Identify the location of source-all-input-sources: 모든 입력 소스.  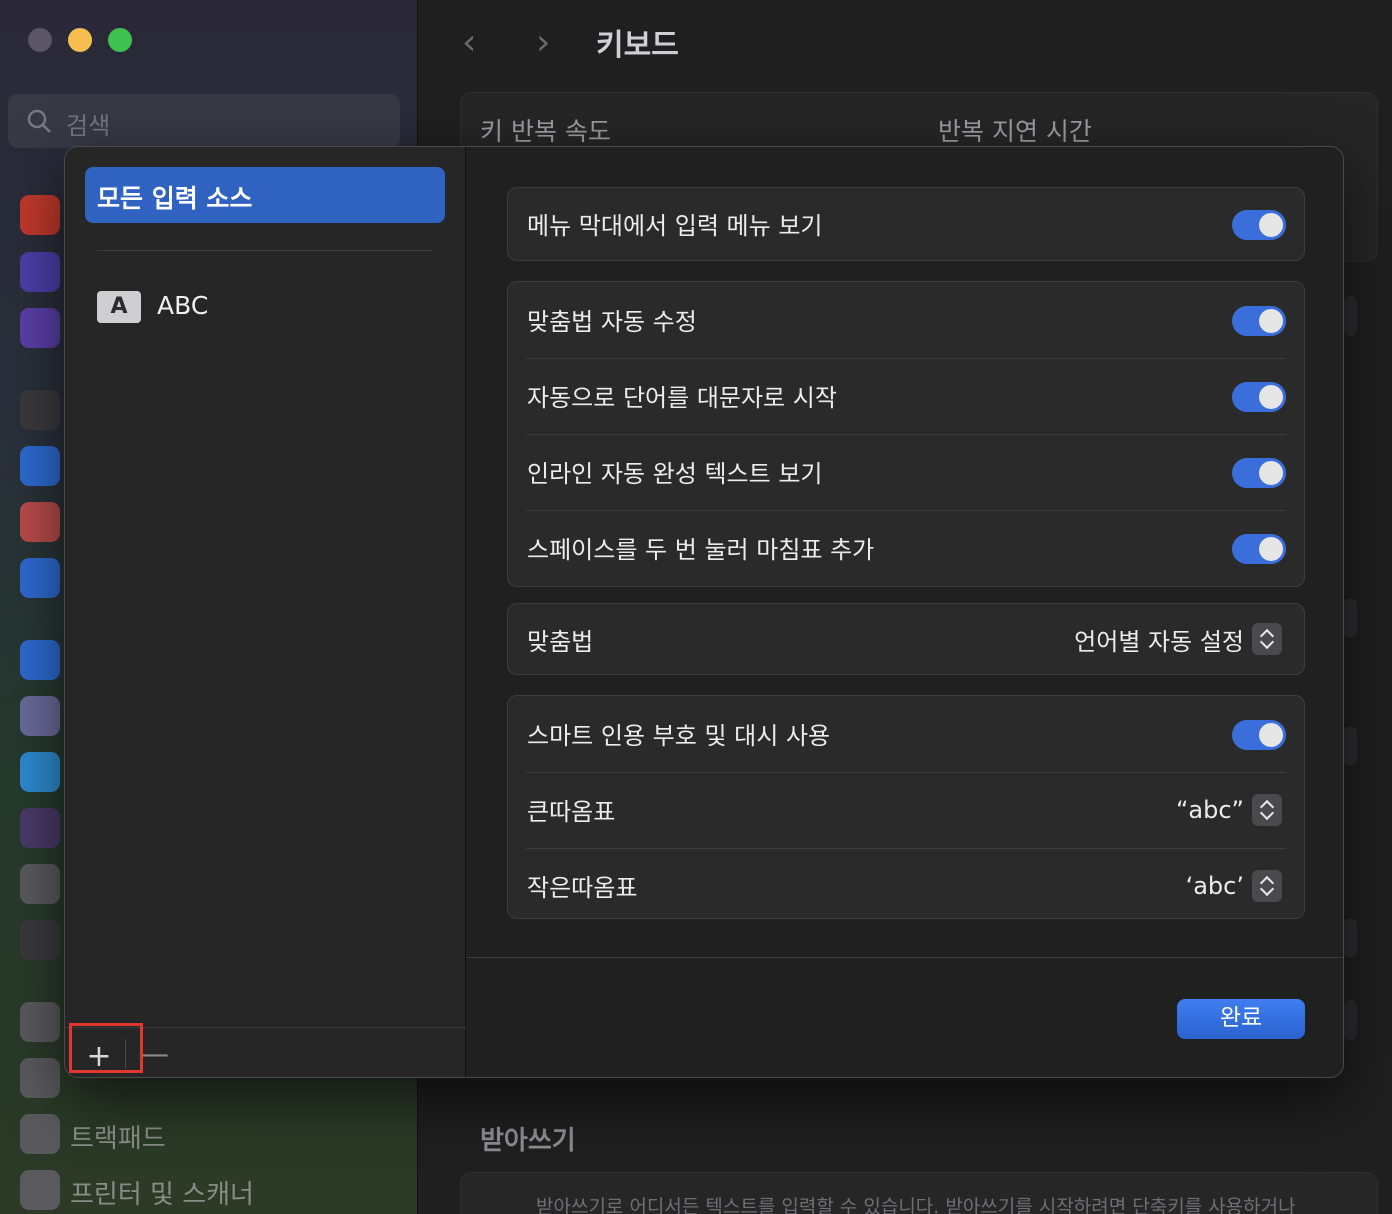
(265, 195).